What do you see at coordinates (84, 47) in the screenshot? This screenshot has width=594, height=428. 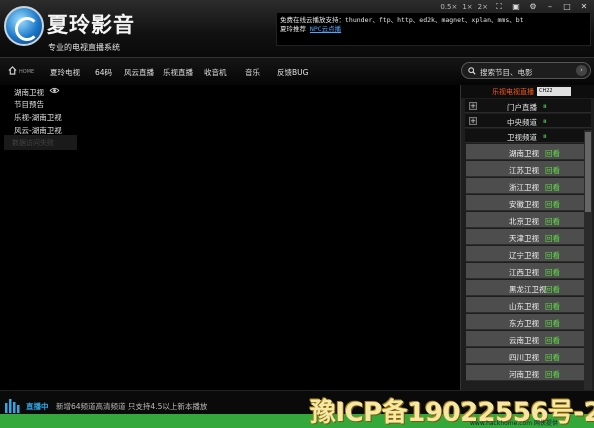 I see `app-subtitle: 专业的电视直播系统` at bounding box center [84, 47].